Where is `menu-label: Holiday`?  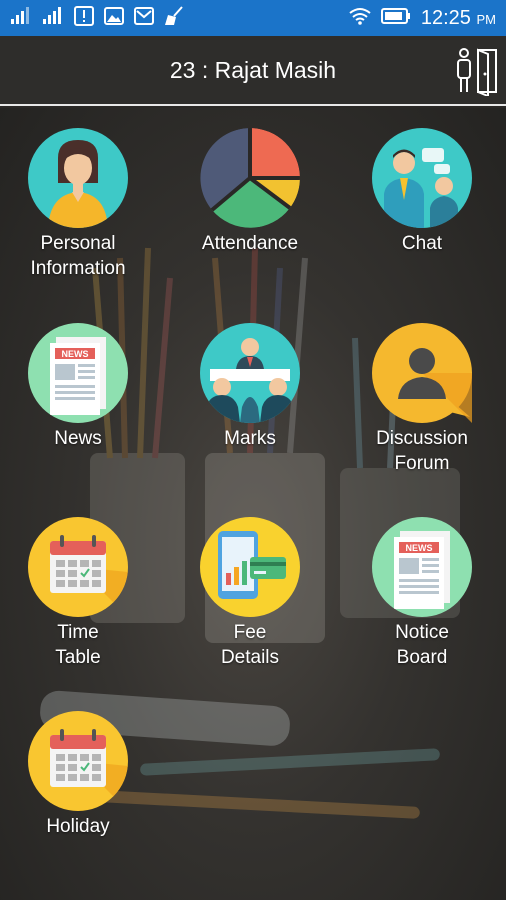
menu-label: Holiday is located at coordinates (78, 826).